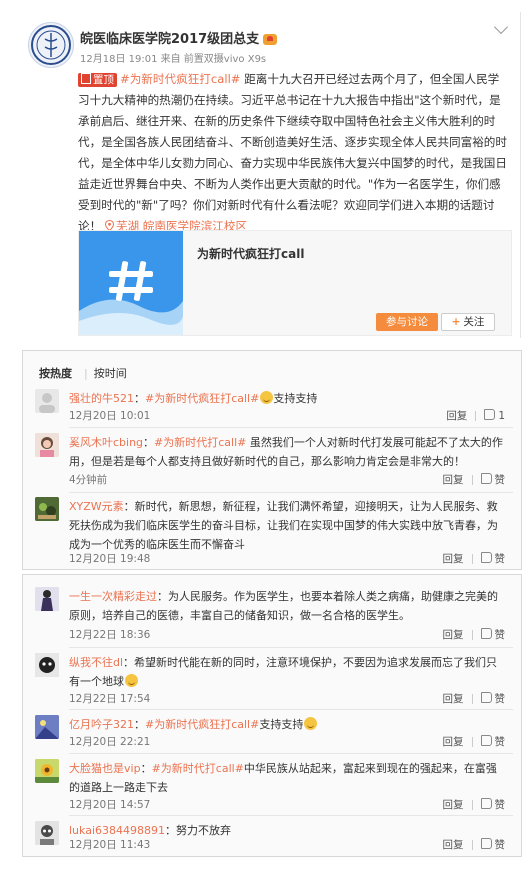  I want to click on topic-title: 为新时代疯狂打call, so click(250, 253).